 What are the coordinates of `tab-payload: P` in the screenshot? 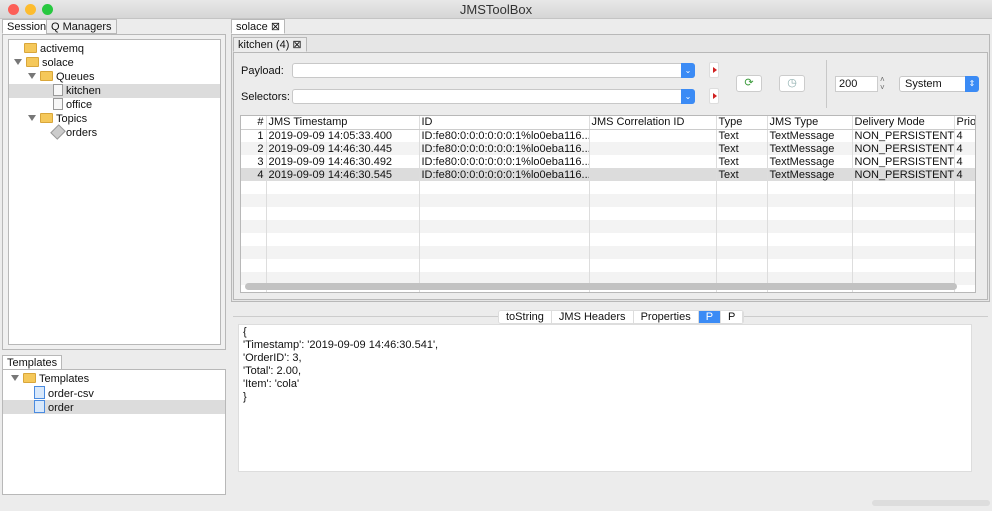 It's located at (710, 317).